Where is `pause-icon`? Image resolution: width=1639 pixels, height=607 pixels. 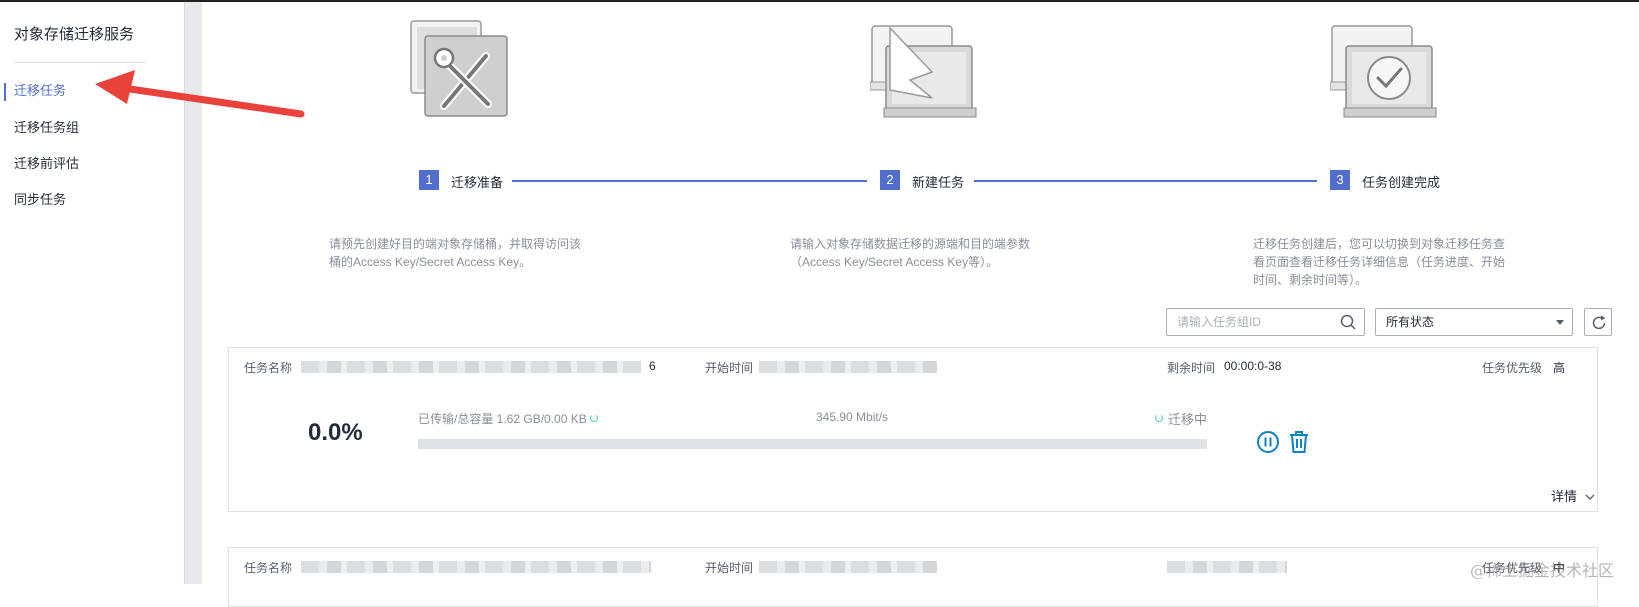 pause-icon is located at coordinates (1268, 442).